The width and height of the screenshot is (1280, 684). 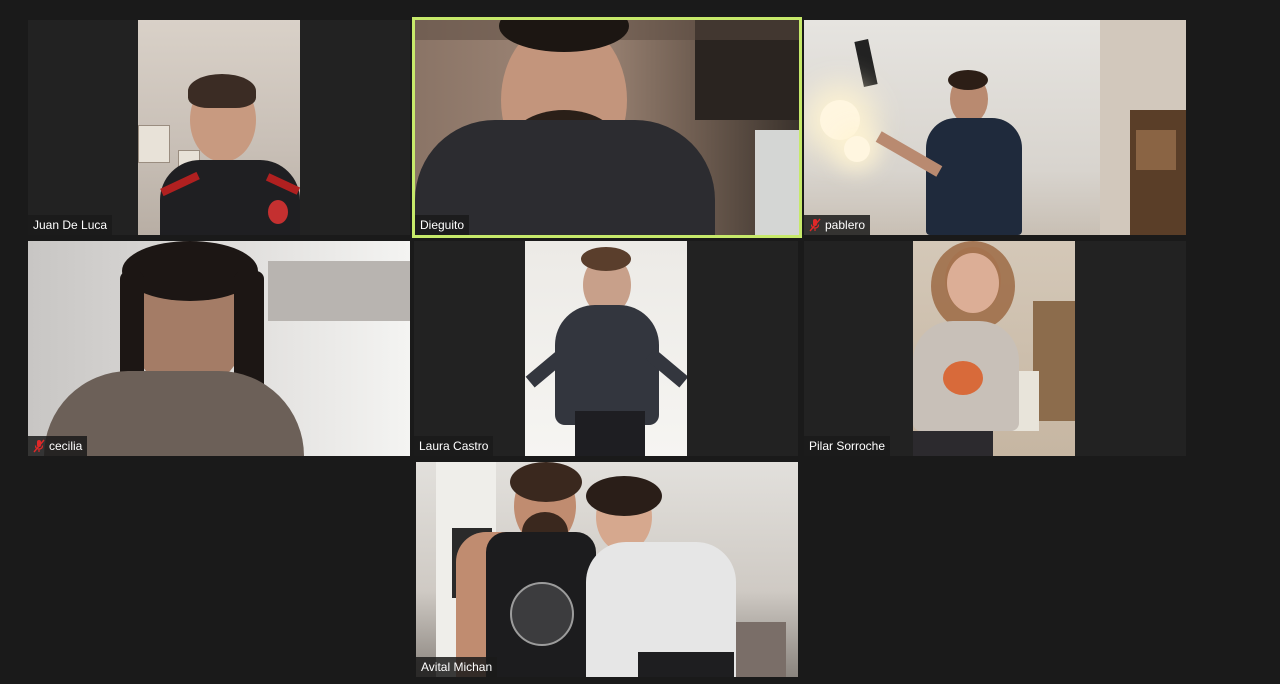 I want to click on participant-name: Juan De Luca, so click(x=70, y=225).